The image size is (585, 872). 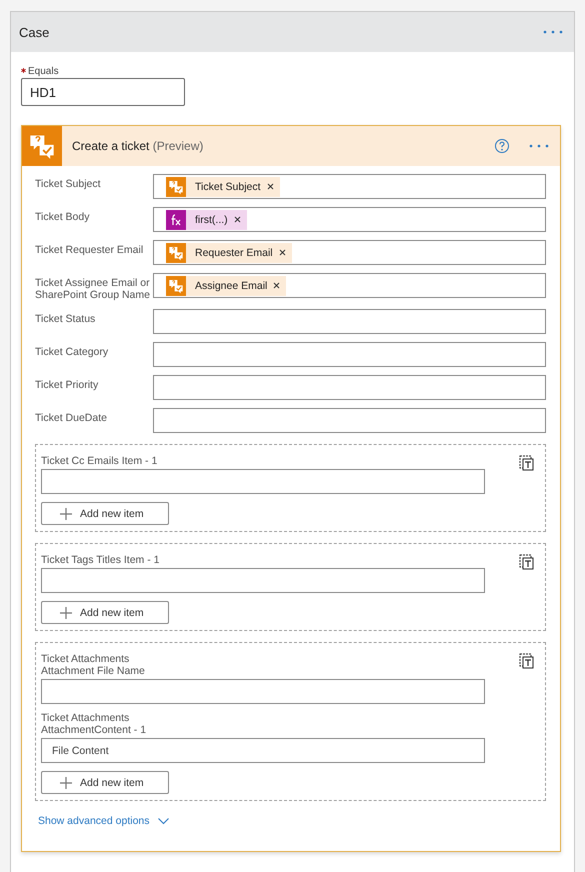 I want to click on token-chip: Assignee Email, so click(x=226, y=286).